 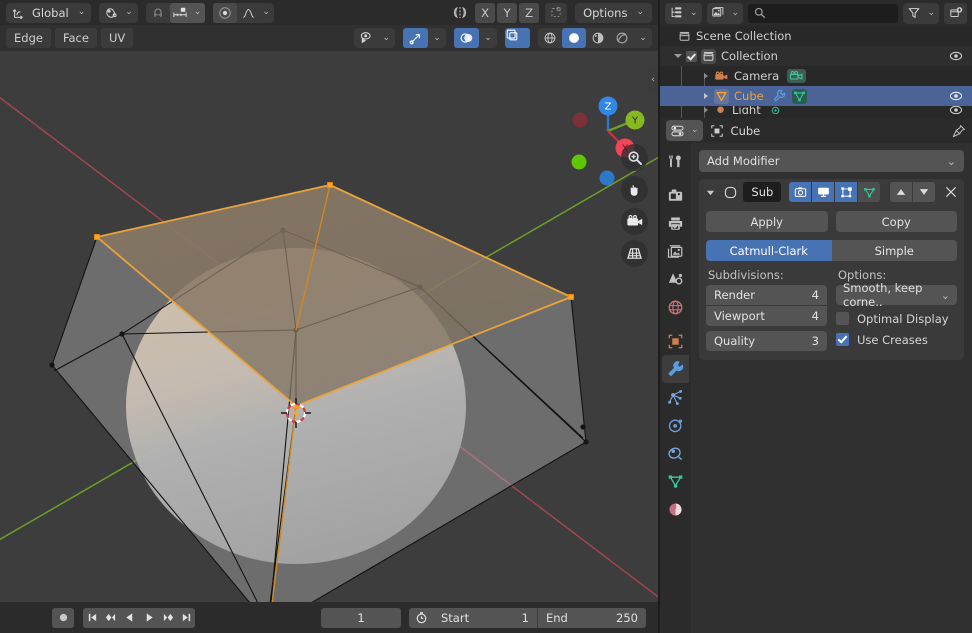 I want to click on optimal-display-row: Optimal Display, so click(x=896, y=318).